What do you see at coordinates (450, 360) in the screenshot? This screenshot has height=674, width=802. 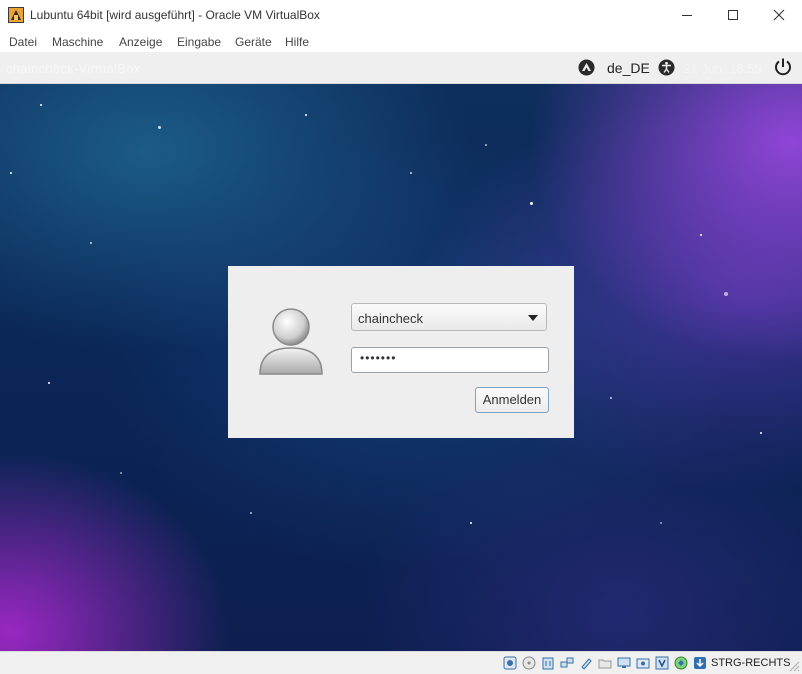 I see `password-field: •••••••` at bounding box center [450, 360].